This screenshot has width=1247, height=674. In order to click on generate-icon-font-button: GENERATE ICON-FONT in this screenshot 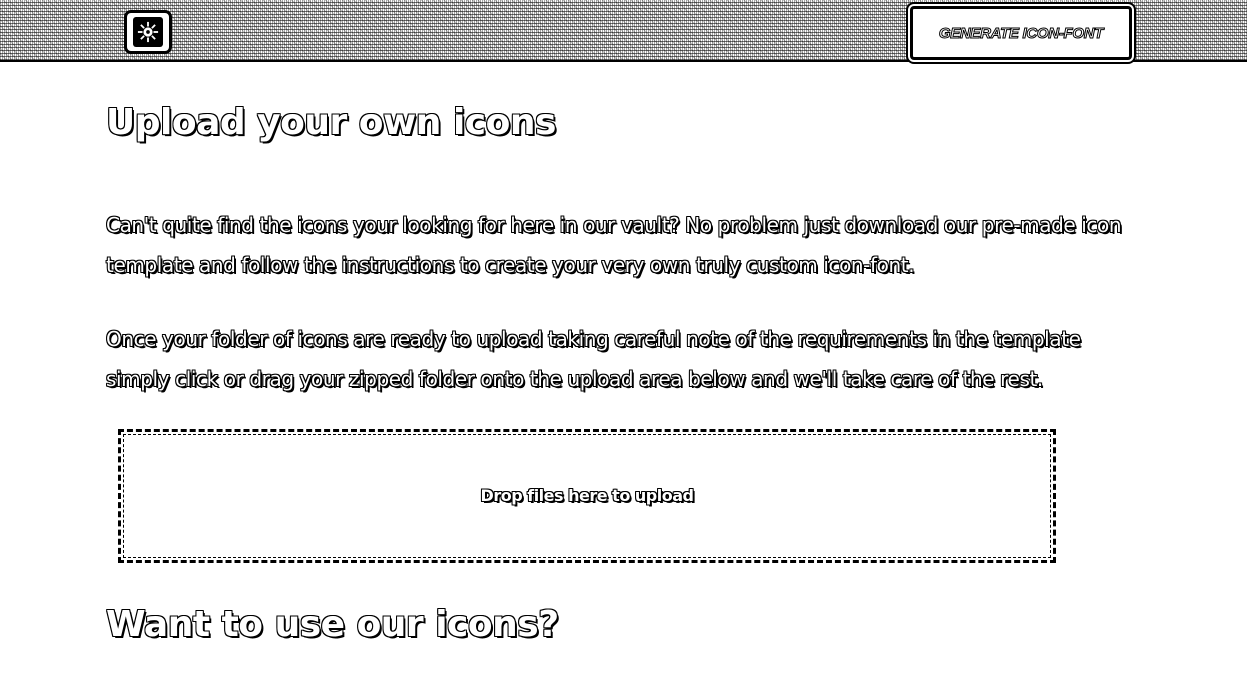, I will do `click(1021, 33)`.